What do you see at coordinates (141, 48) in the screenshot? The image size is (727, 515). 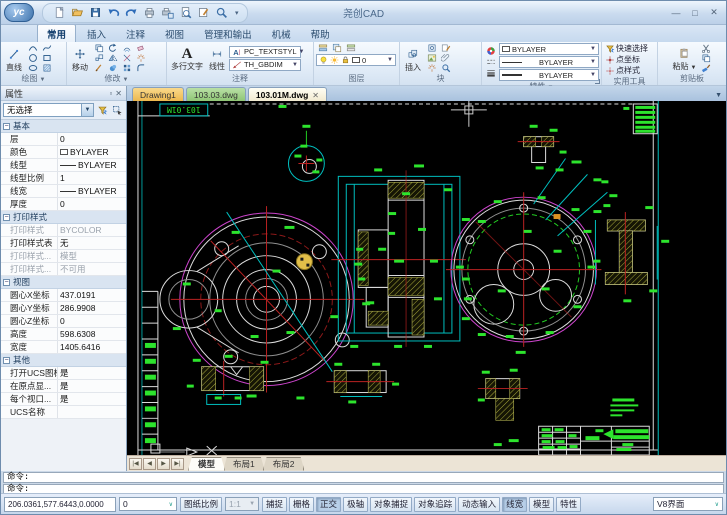 I see `erase-icon` at bounding box center [141, 48].